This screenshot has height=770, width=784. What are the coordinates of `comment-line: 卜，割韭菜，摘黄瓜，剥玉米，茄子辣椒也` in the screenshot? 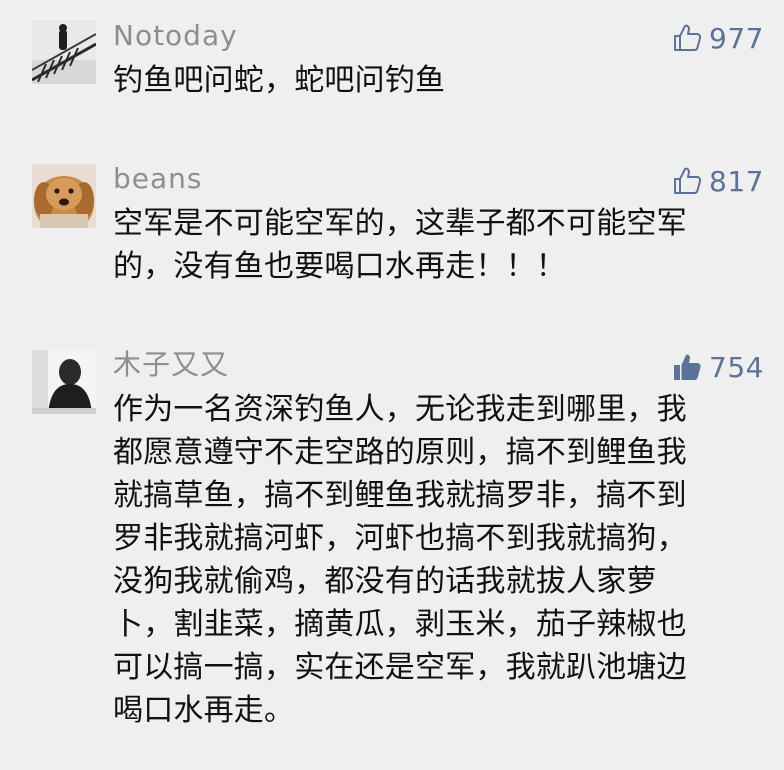 It's located at (400, 624).